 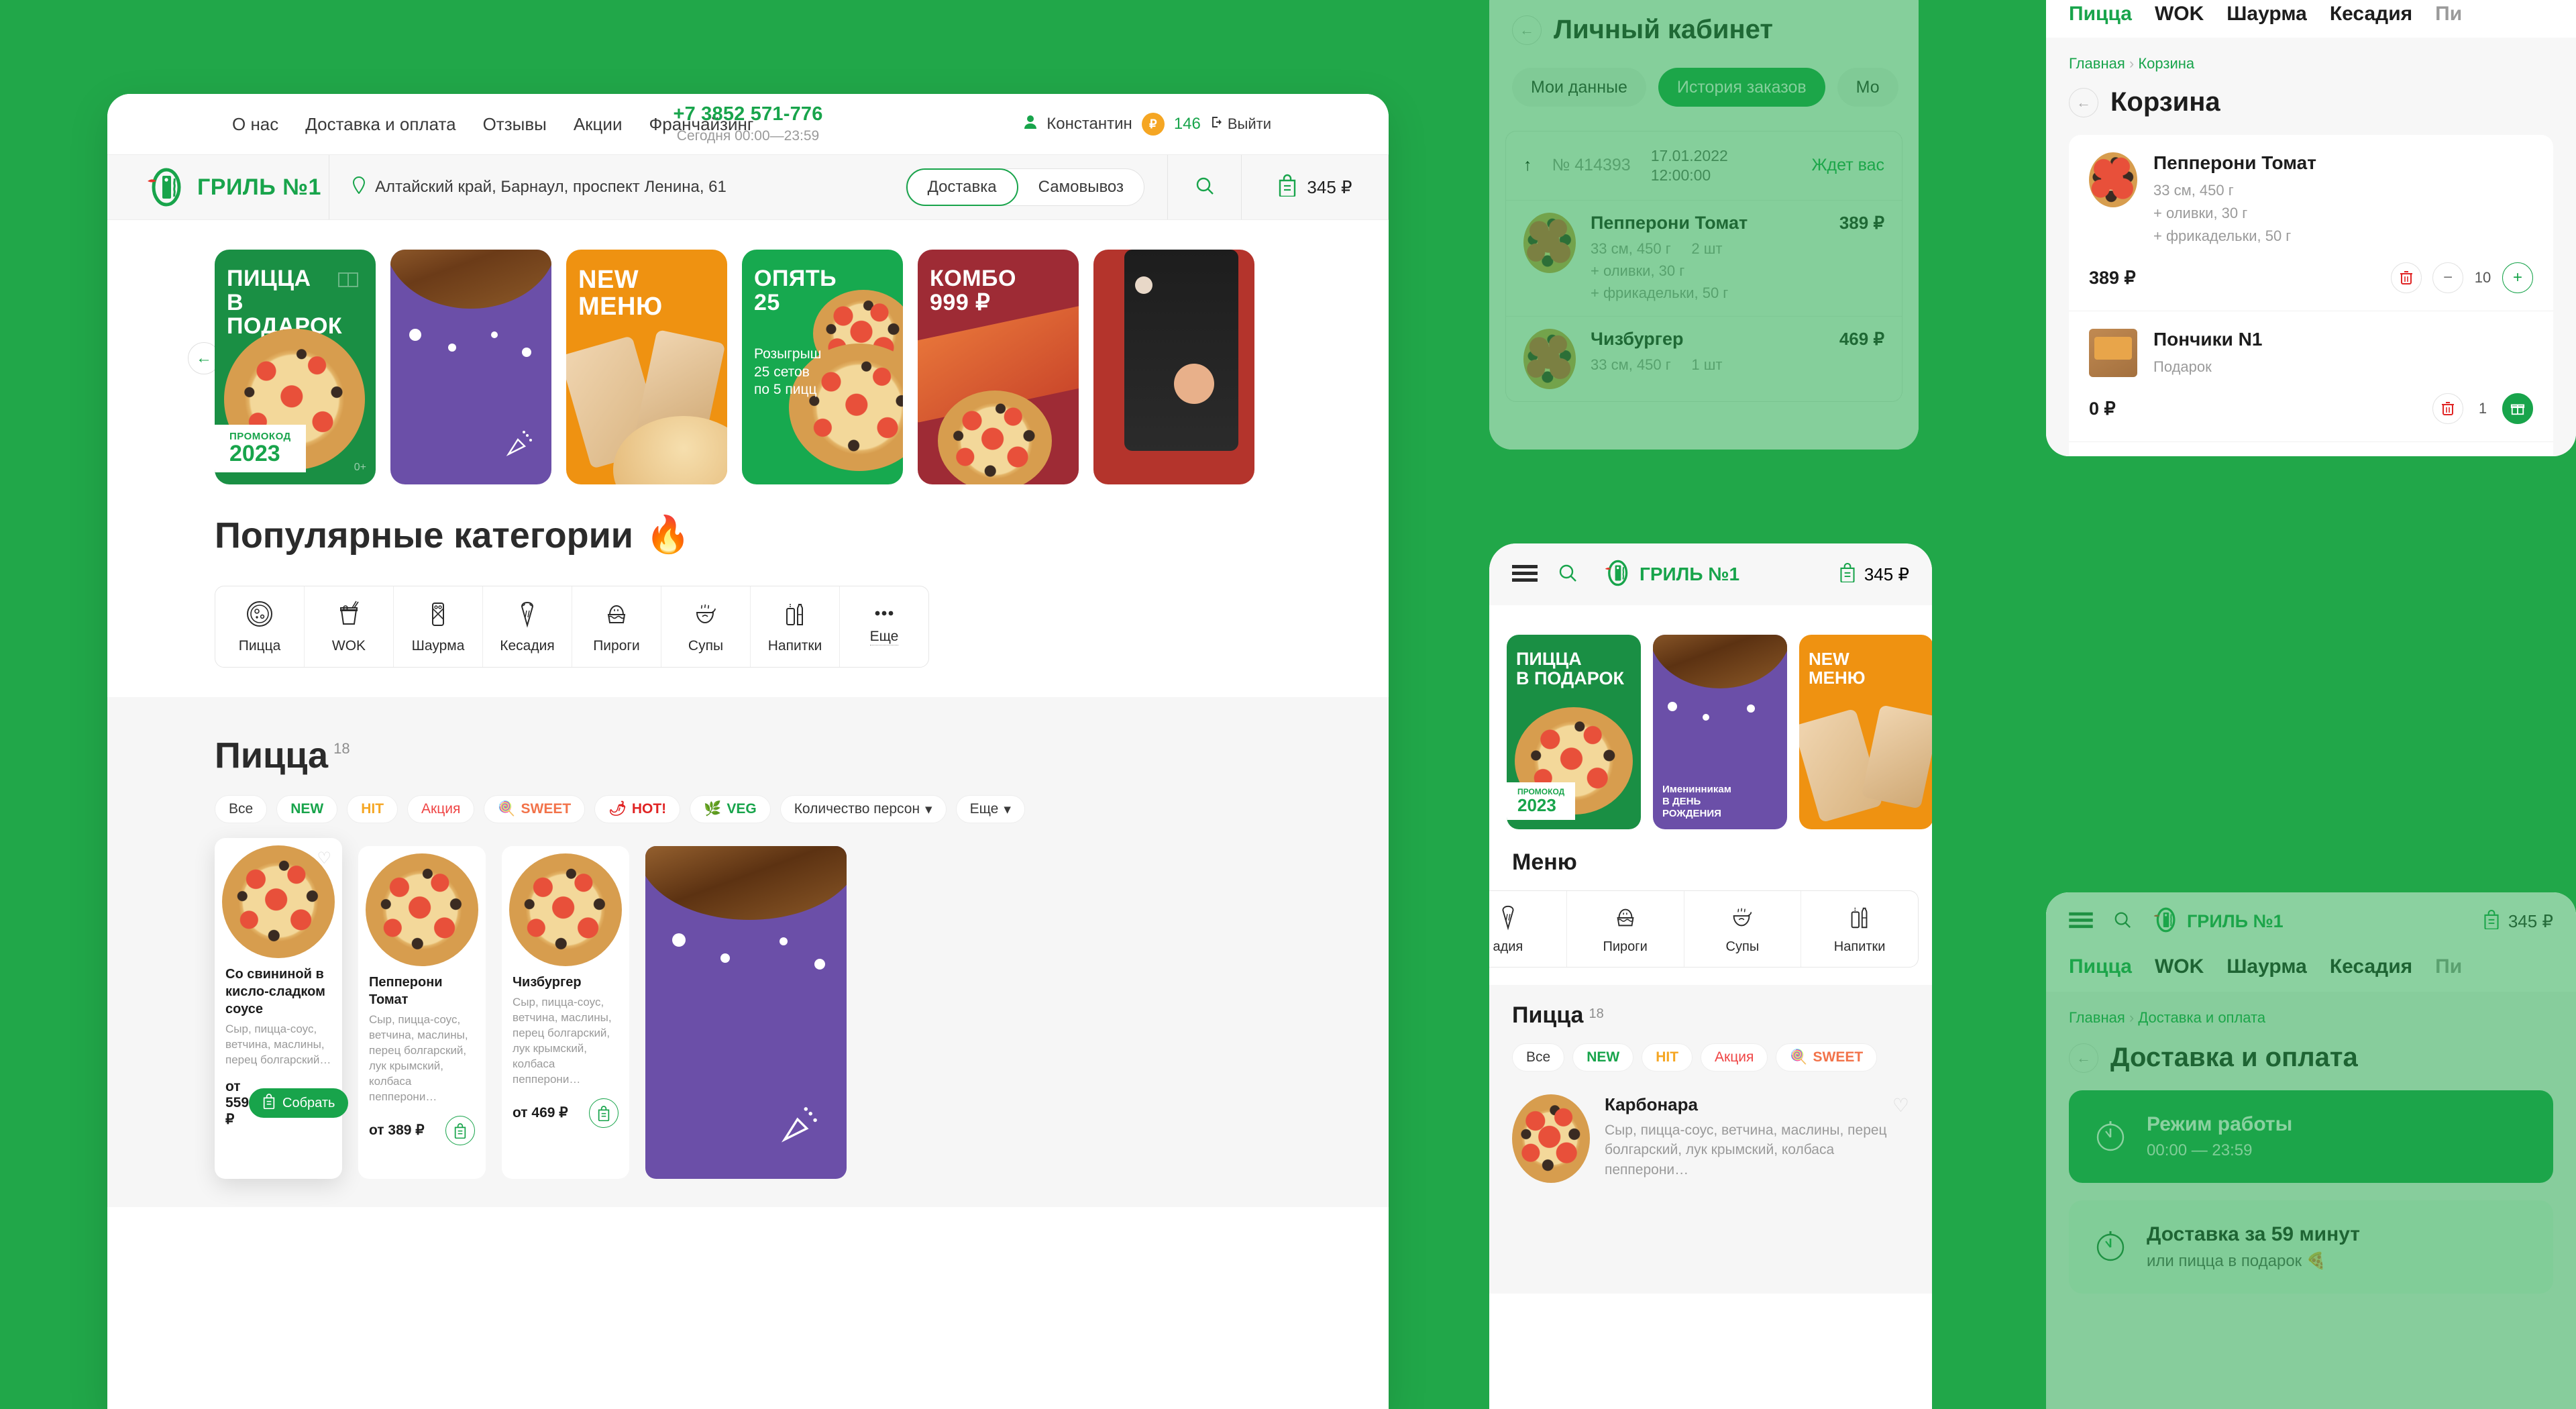 I want to click on banner-birthday, so click(x=470, y=367).